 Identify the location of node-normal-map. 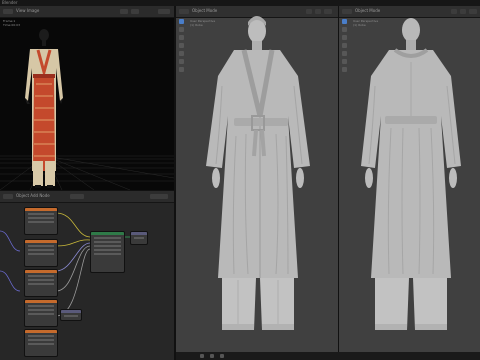
(71, 315).